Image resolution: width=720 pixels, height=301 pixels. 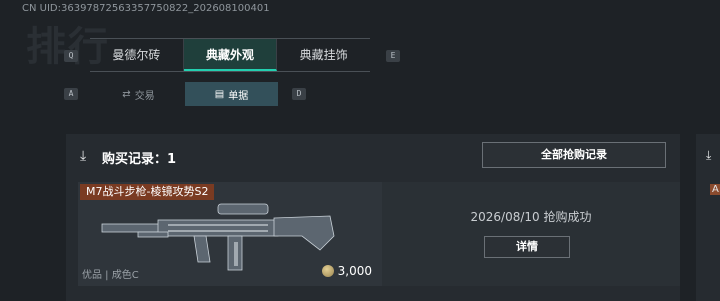 What do you see at coordinates (574, 155) in the screenshot?
I see `all-purchase-records-button: 全部抢购记录` at bounding box center [574, 155].